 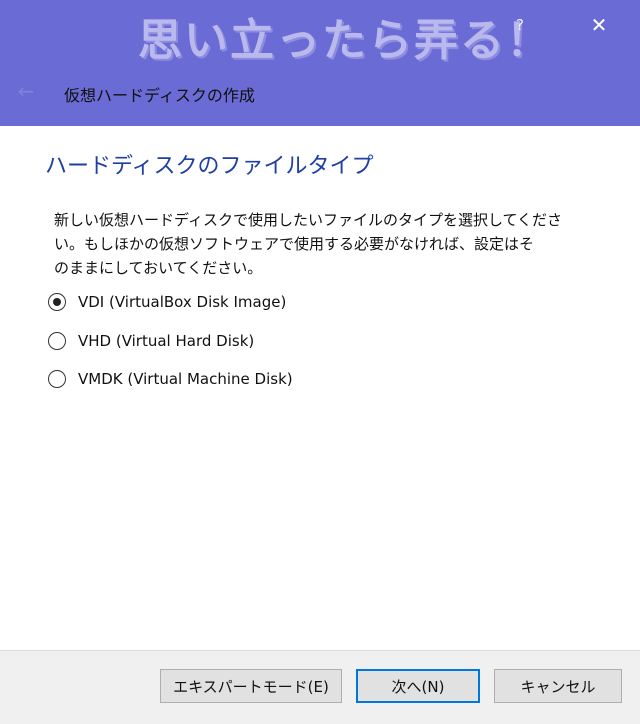 What do you see at coordinates (308, 220) in the screenshot?
I see `description-line: 新しい仮想ハードディスクで使用したいファイルのタイプを選択してくださ` at bounding box center [308, 220].